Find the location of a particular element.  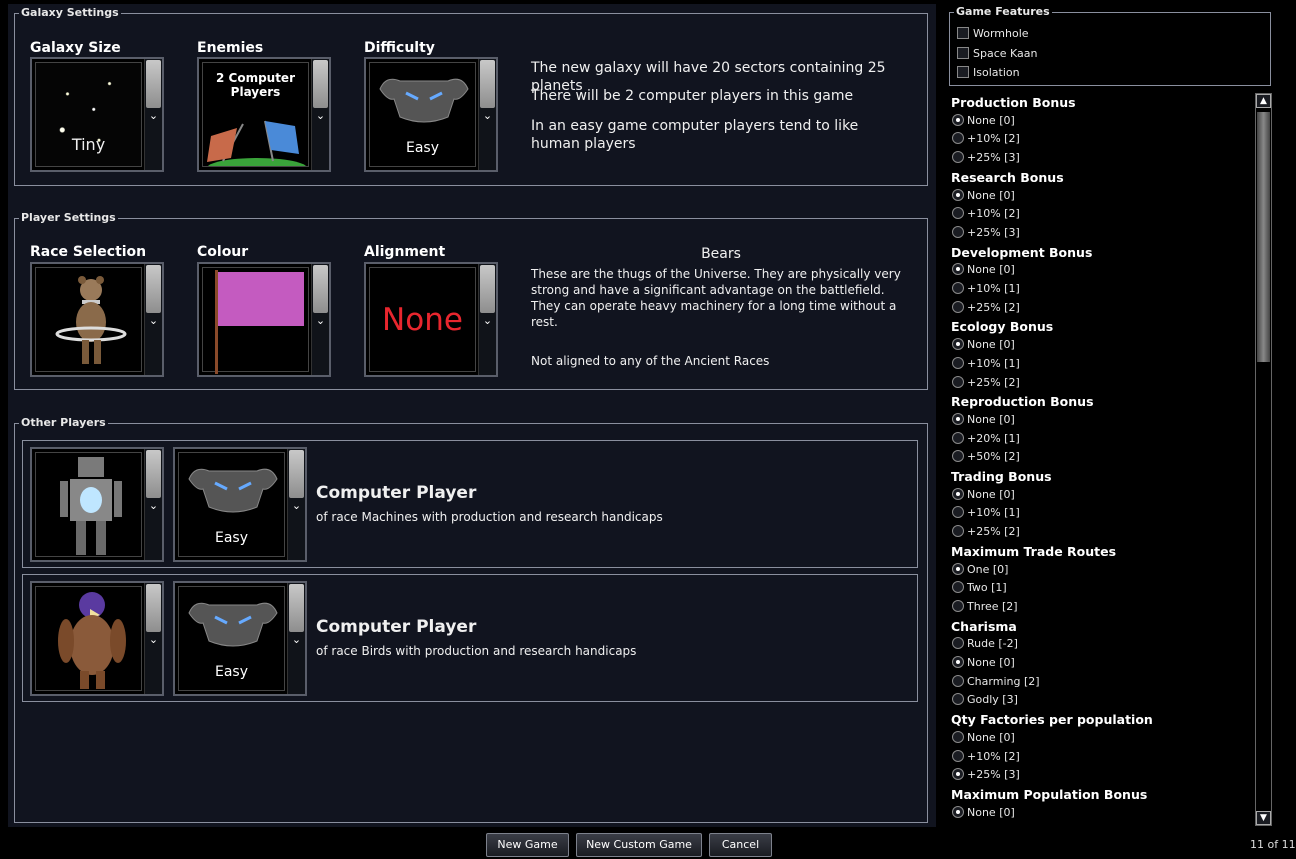

dropdown-thumb is located at coordinates (487, 289).